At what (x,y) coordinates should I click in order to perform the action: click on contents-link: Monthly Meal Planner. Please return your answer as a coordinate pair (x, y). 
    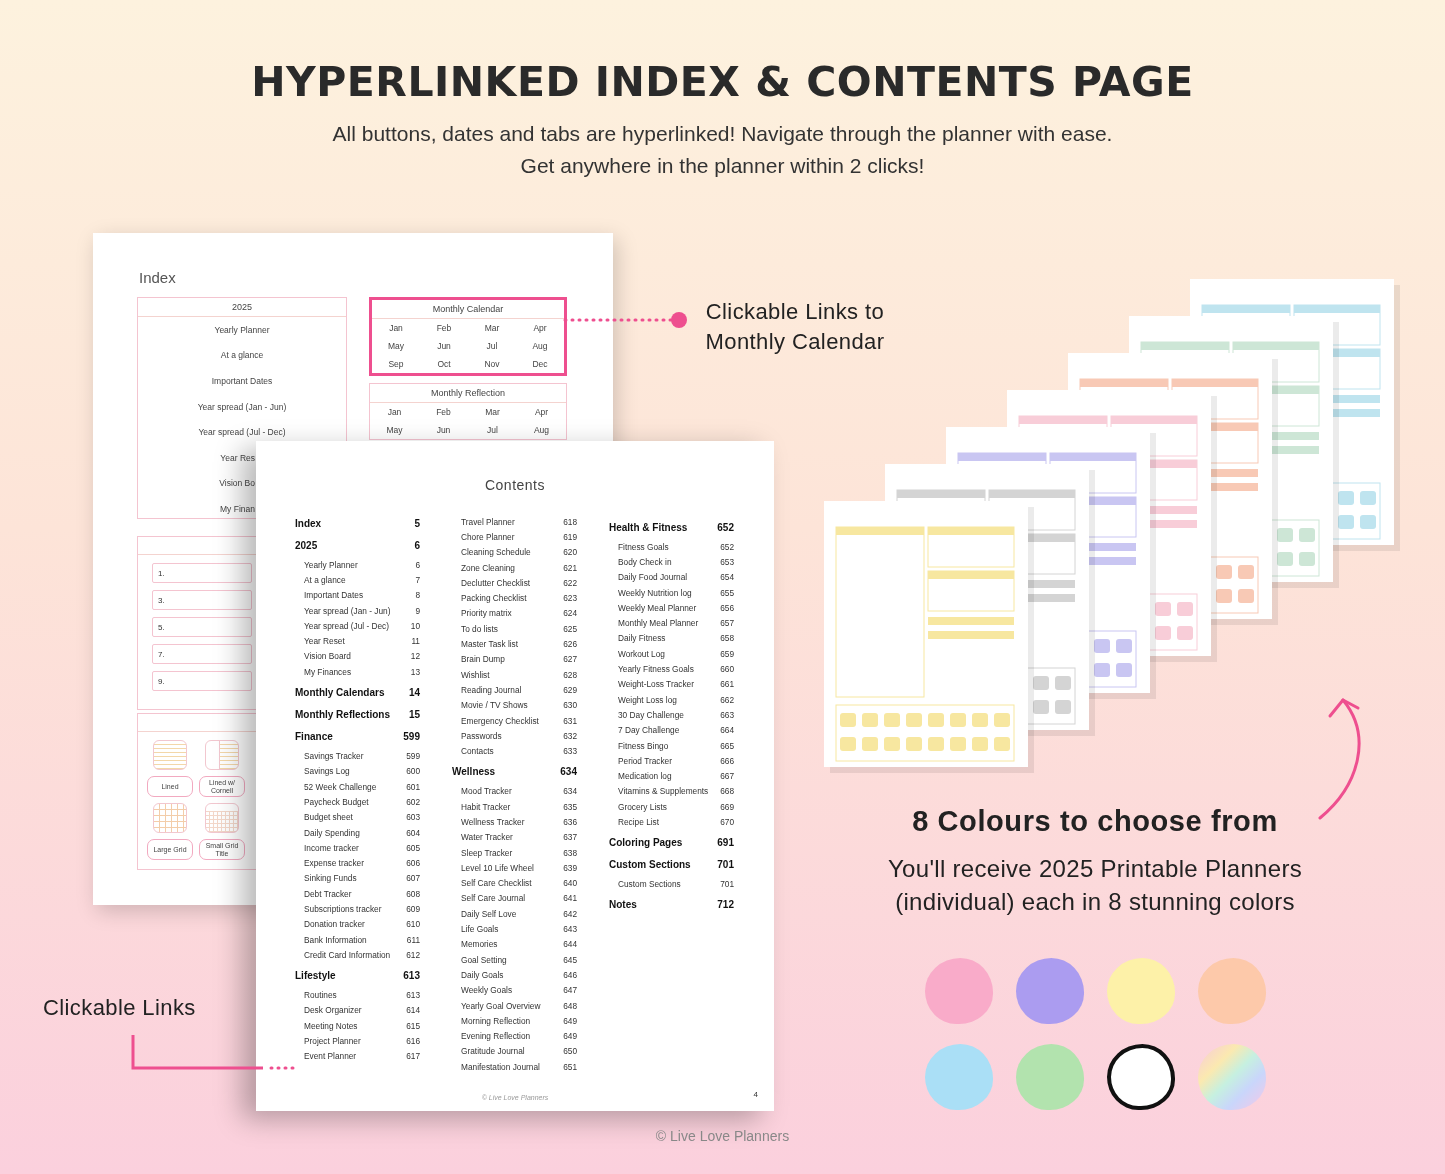
    Looking at the image, I should click on (658, 623).